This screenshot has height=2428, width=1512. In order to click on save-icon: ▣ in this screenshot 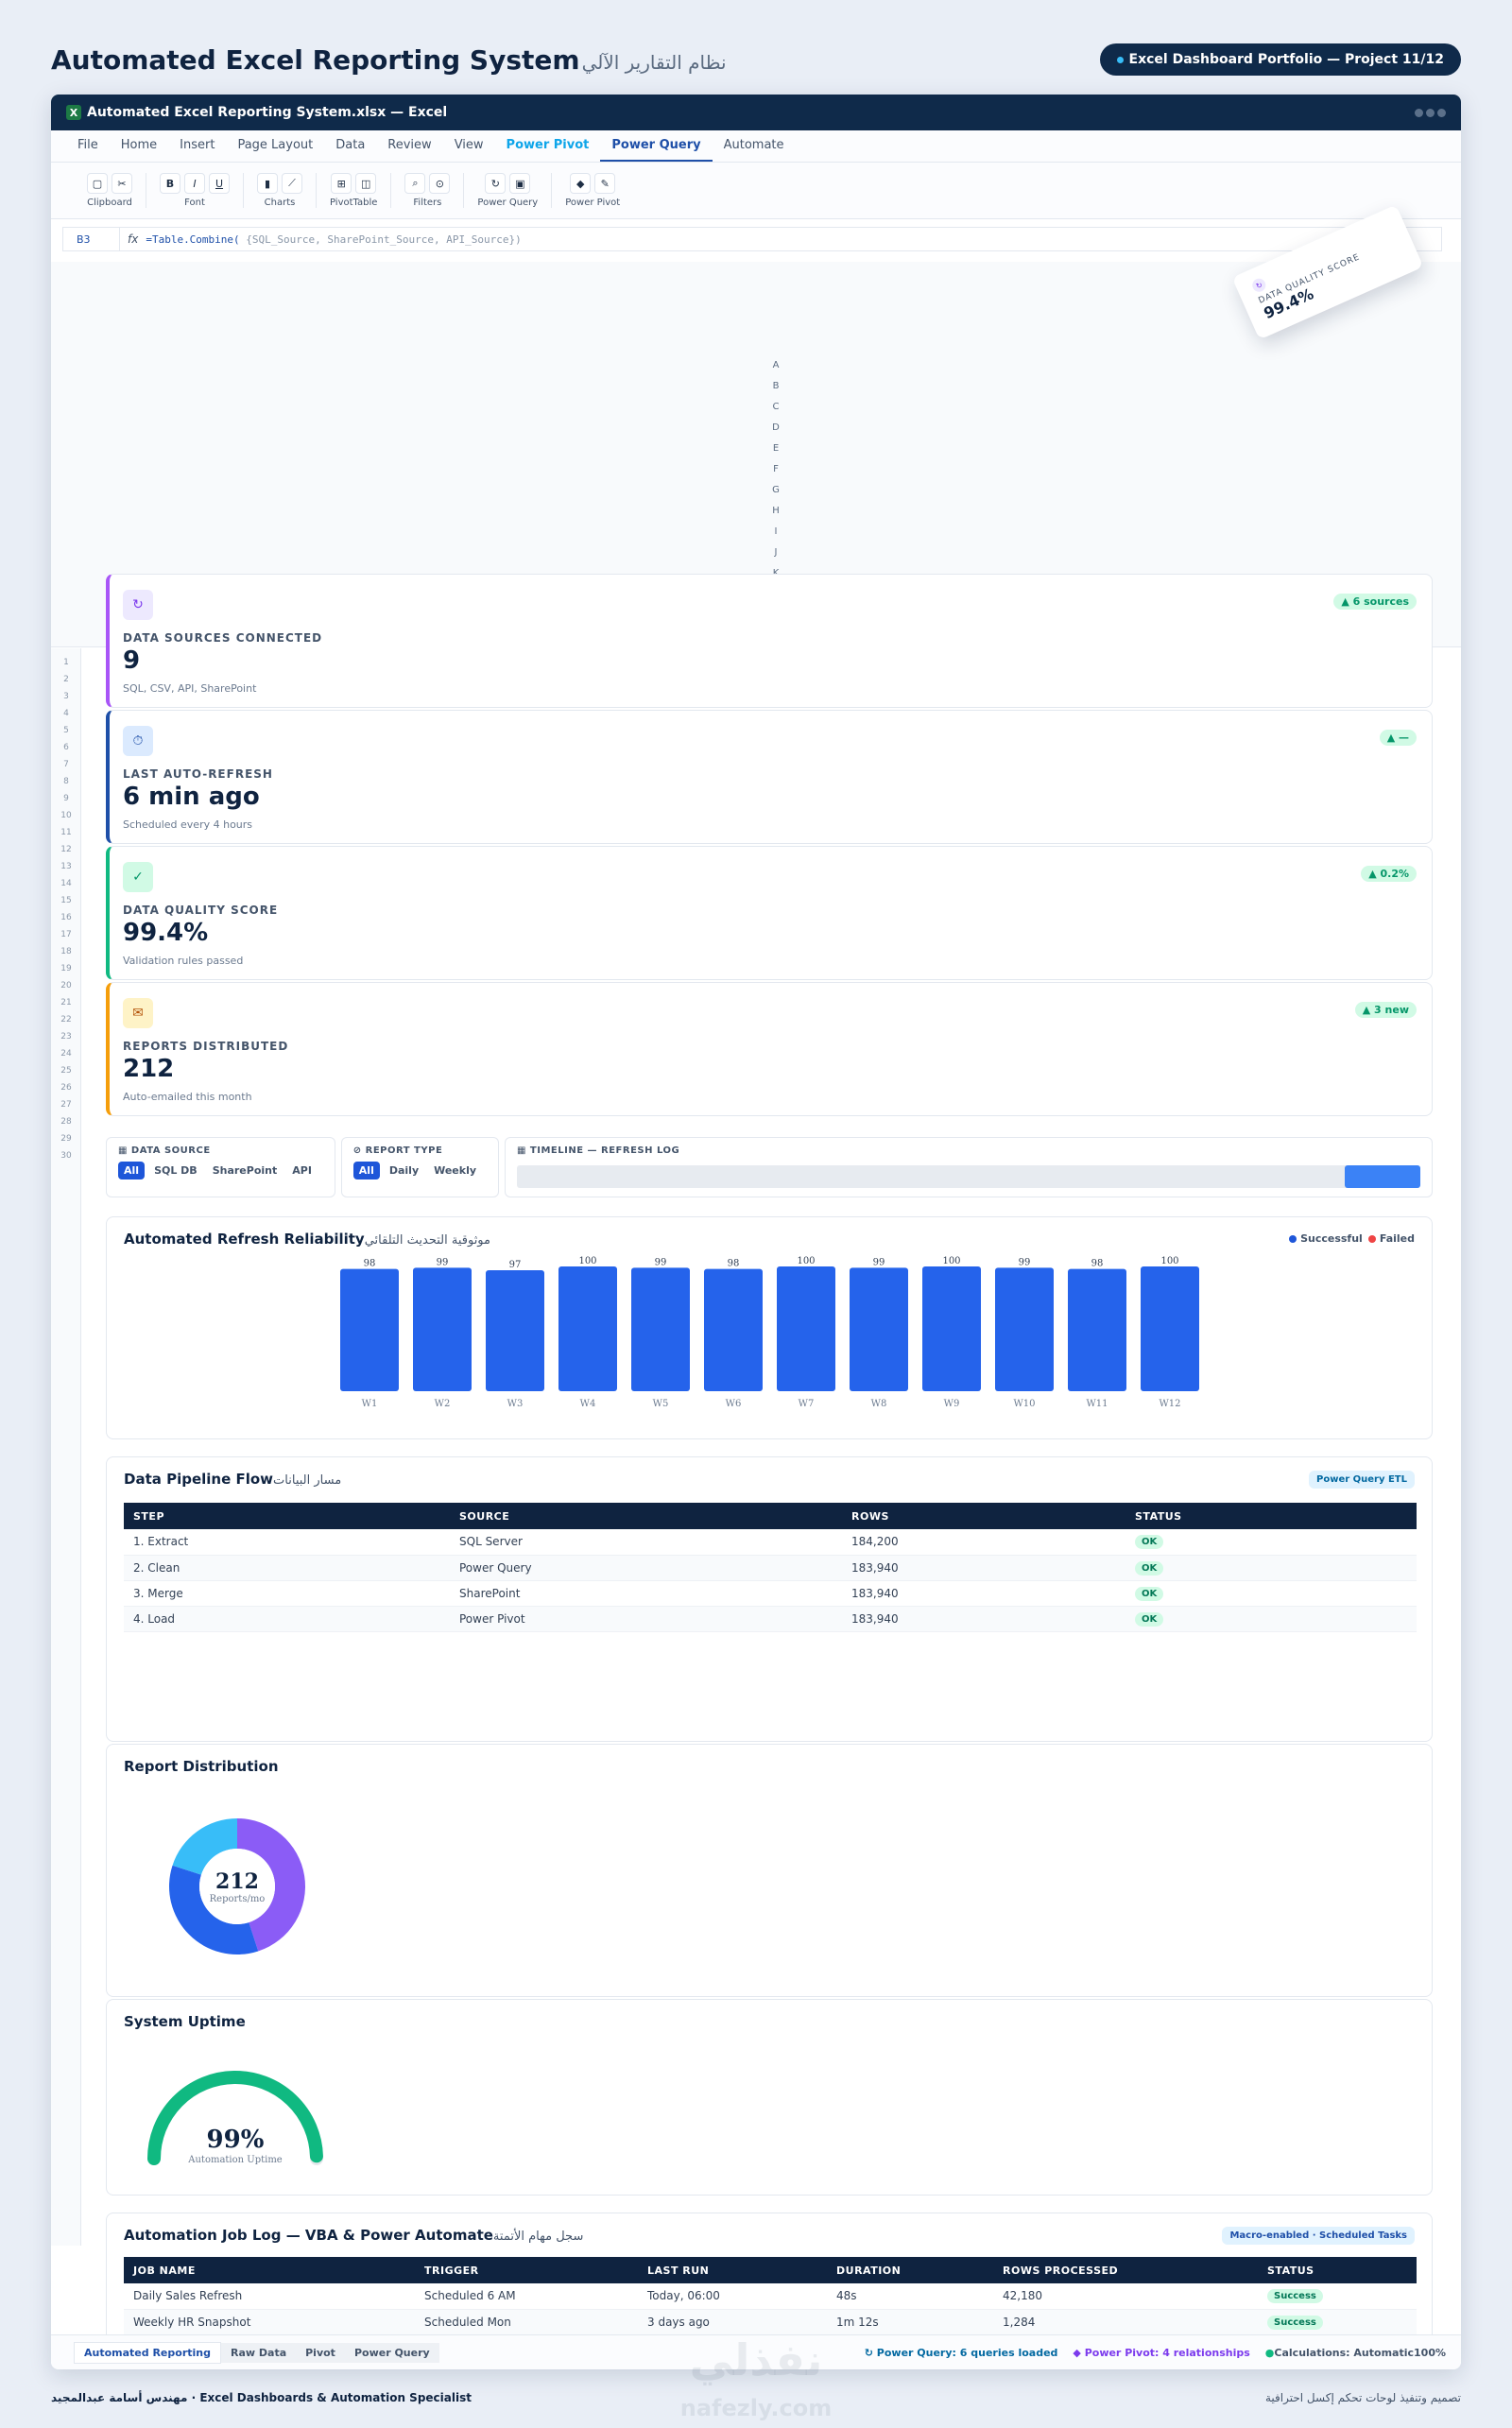, I will do `click(520, 183)`.